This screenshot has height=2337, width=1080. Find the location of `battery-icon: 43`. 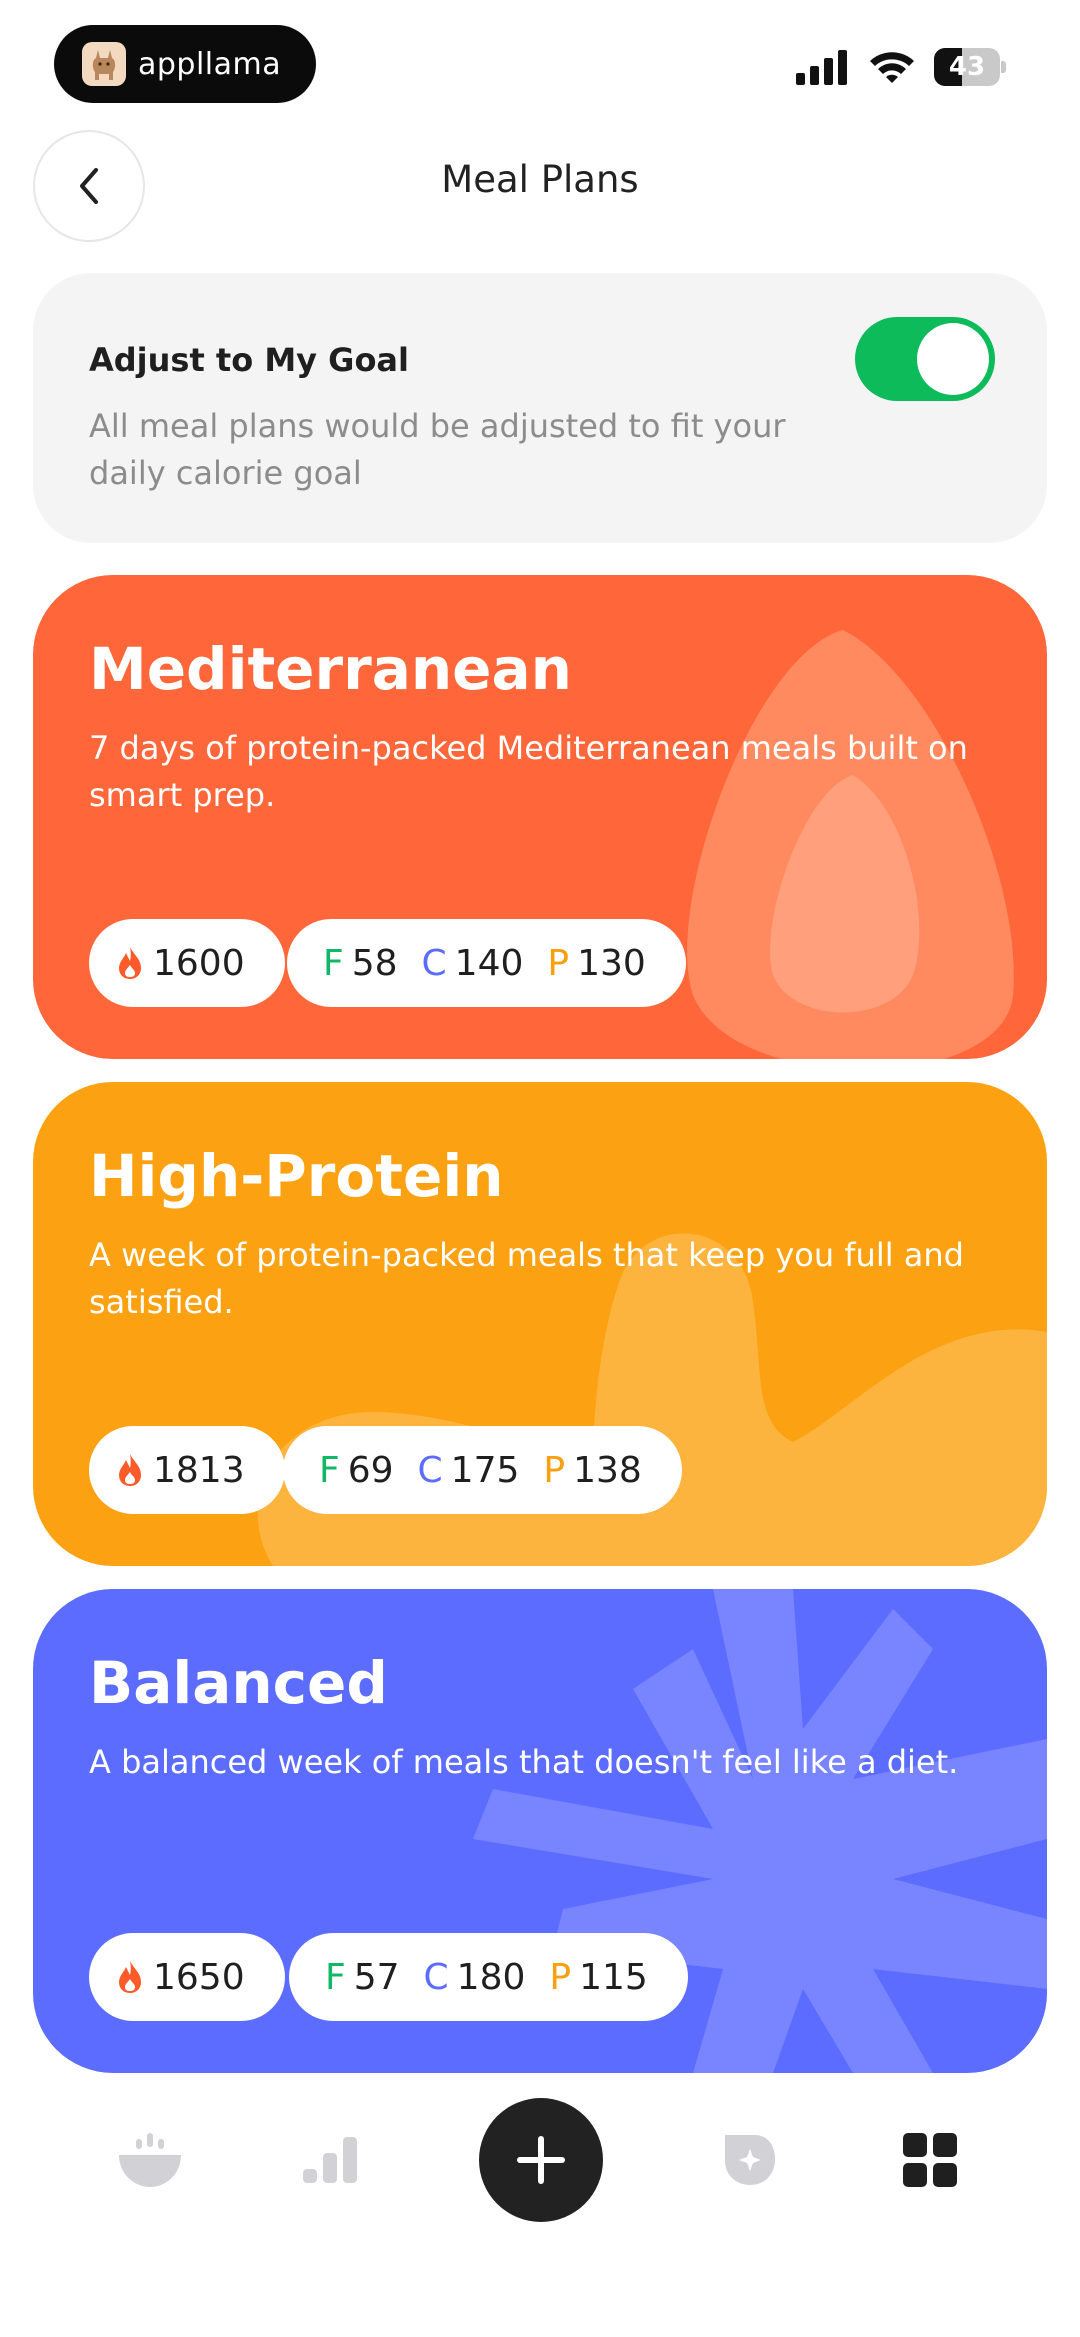

battery-icon: 43 is located at coordinates (970, 67).